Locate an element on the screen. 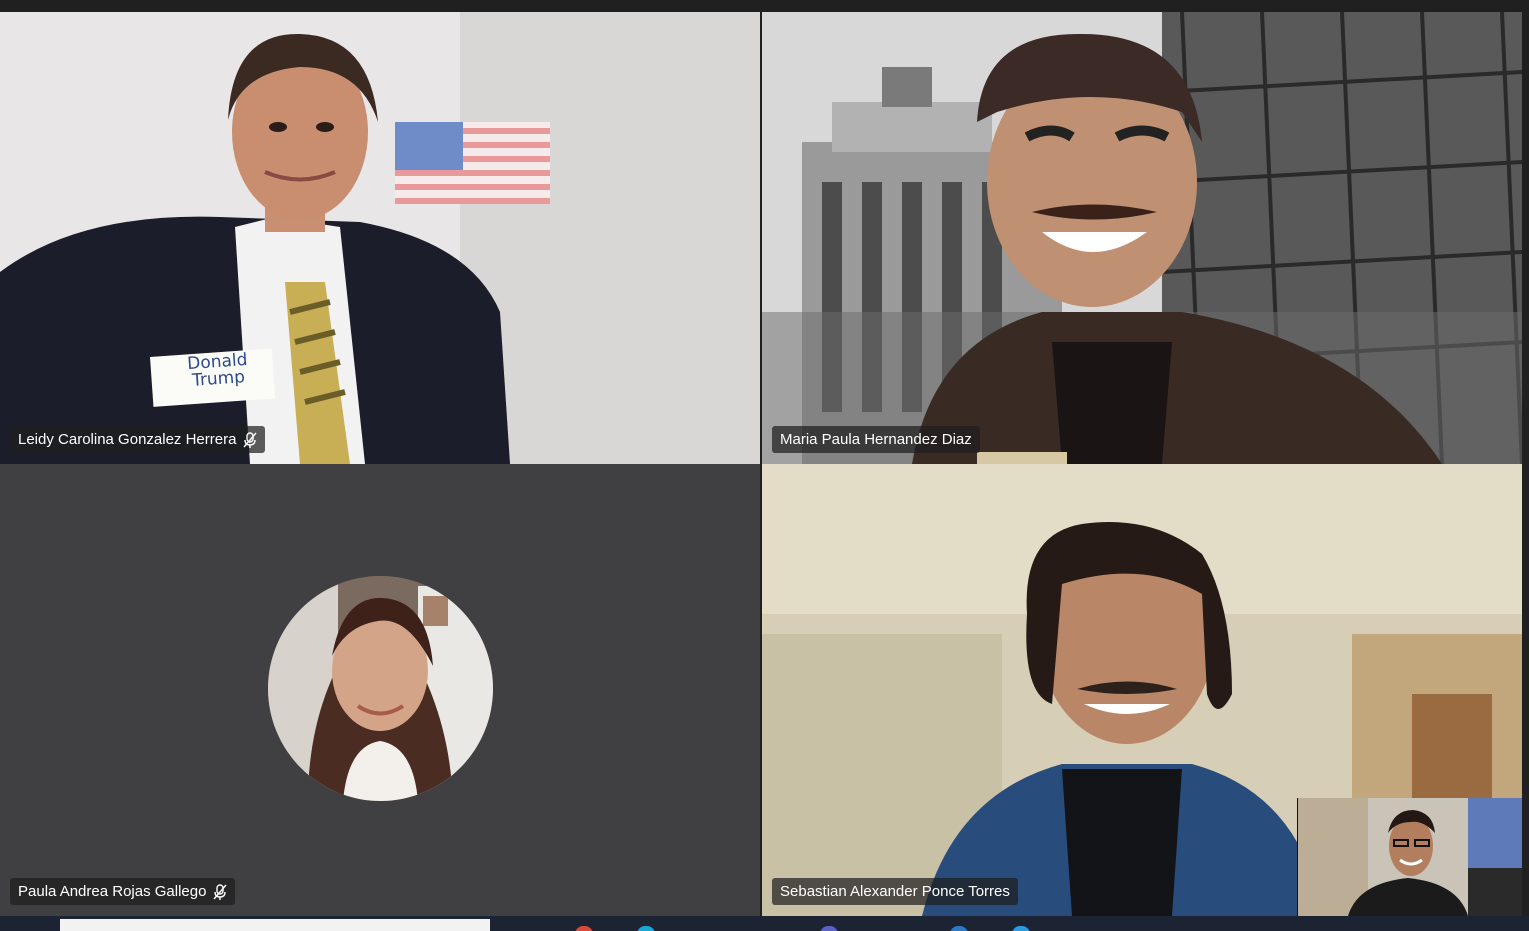 The image size is (1529, 931). teams-icon is located at coordinates (829, 928).